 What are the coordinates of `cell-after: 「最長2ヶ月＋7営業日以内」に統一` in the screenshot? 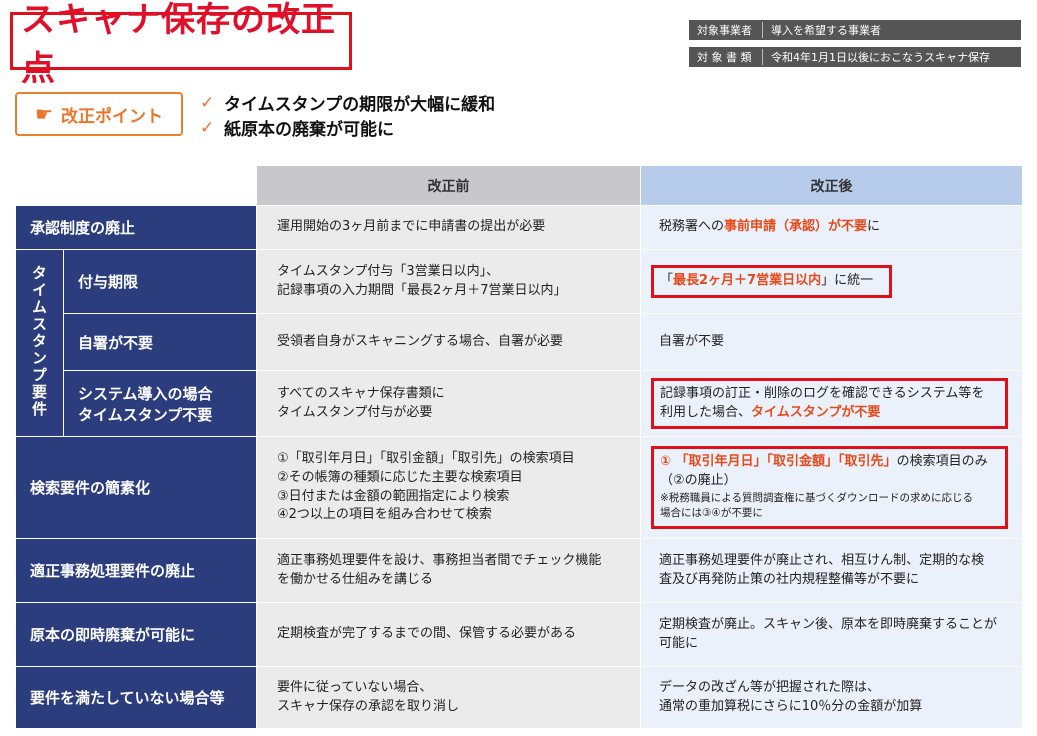 It's located at (831, 281).